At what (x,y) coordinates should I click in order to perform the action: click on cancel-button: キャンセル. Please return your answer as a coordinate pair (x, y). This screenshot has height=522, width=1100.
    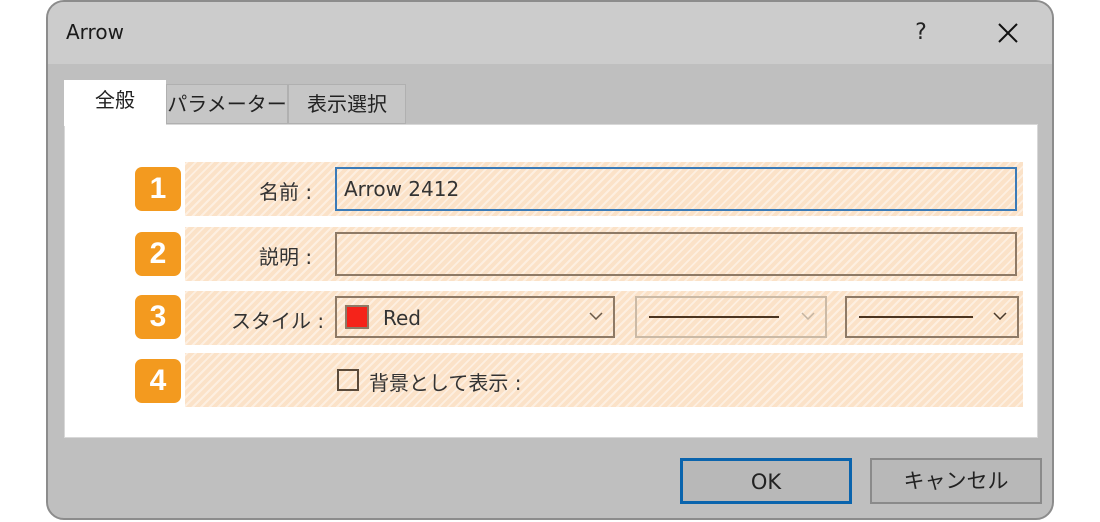
    Looking at the image, I should click on (956, 481).